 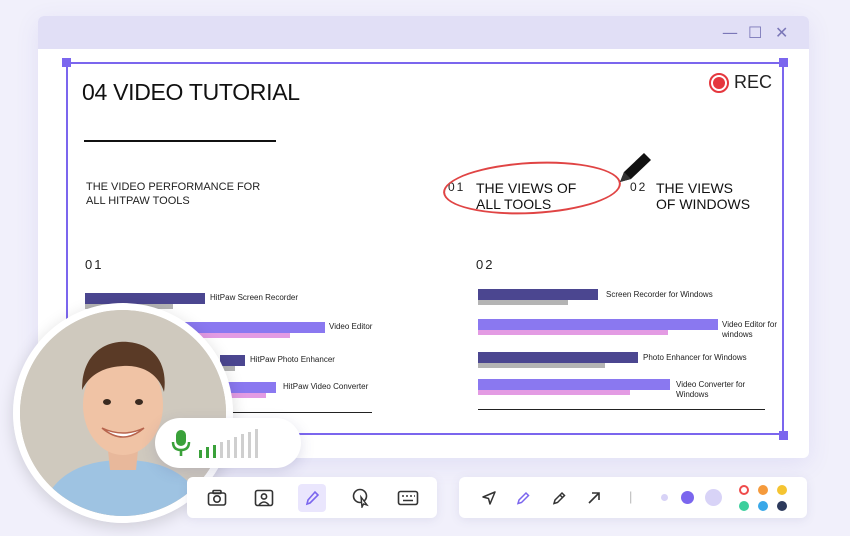 I want to click on color-swatch-yellow, so click(x=782, y=490).